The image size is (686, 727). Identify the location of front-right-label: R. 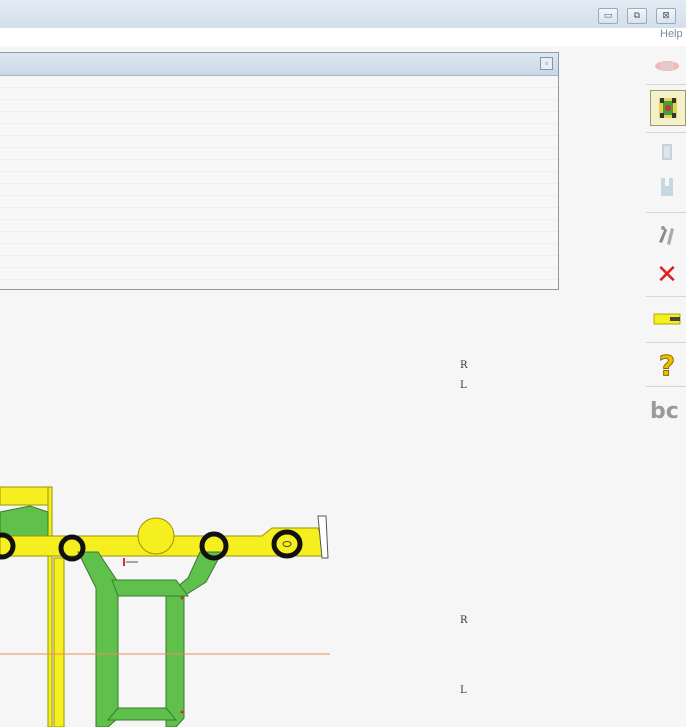
(464, 365).